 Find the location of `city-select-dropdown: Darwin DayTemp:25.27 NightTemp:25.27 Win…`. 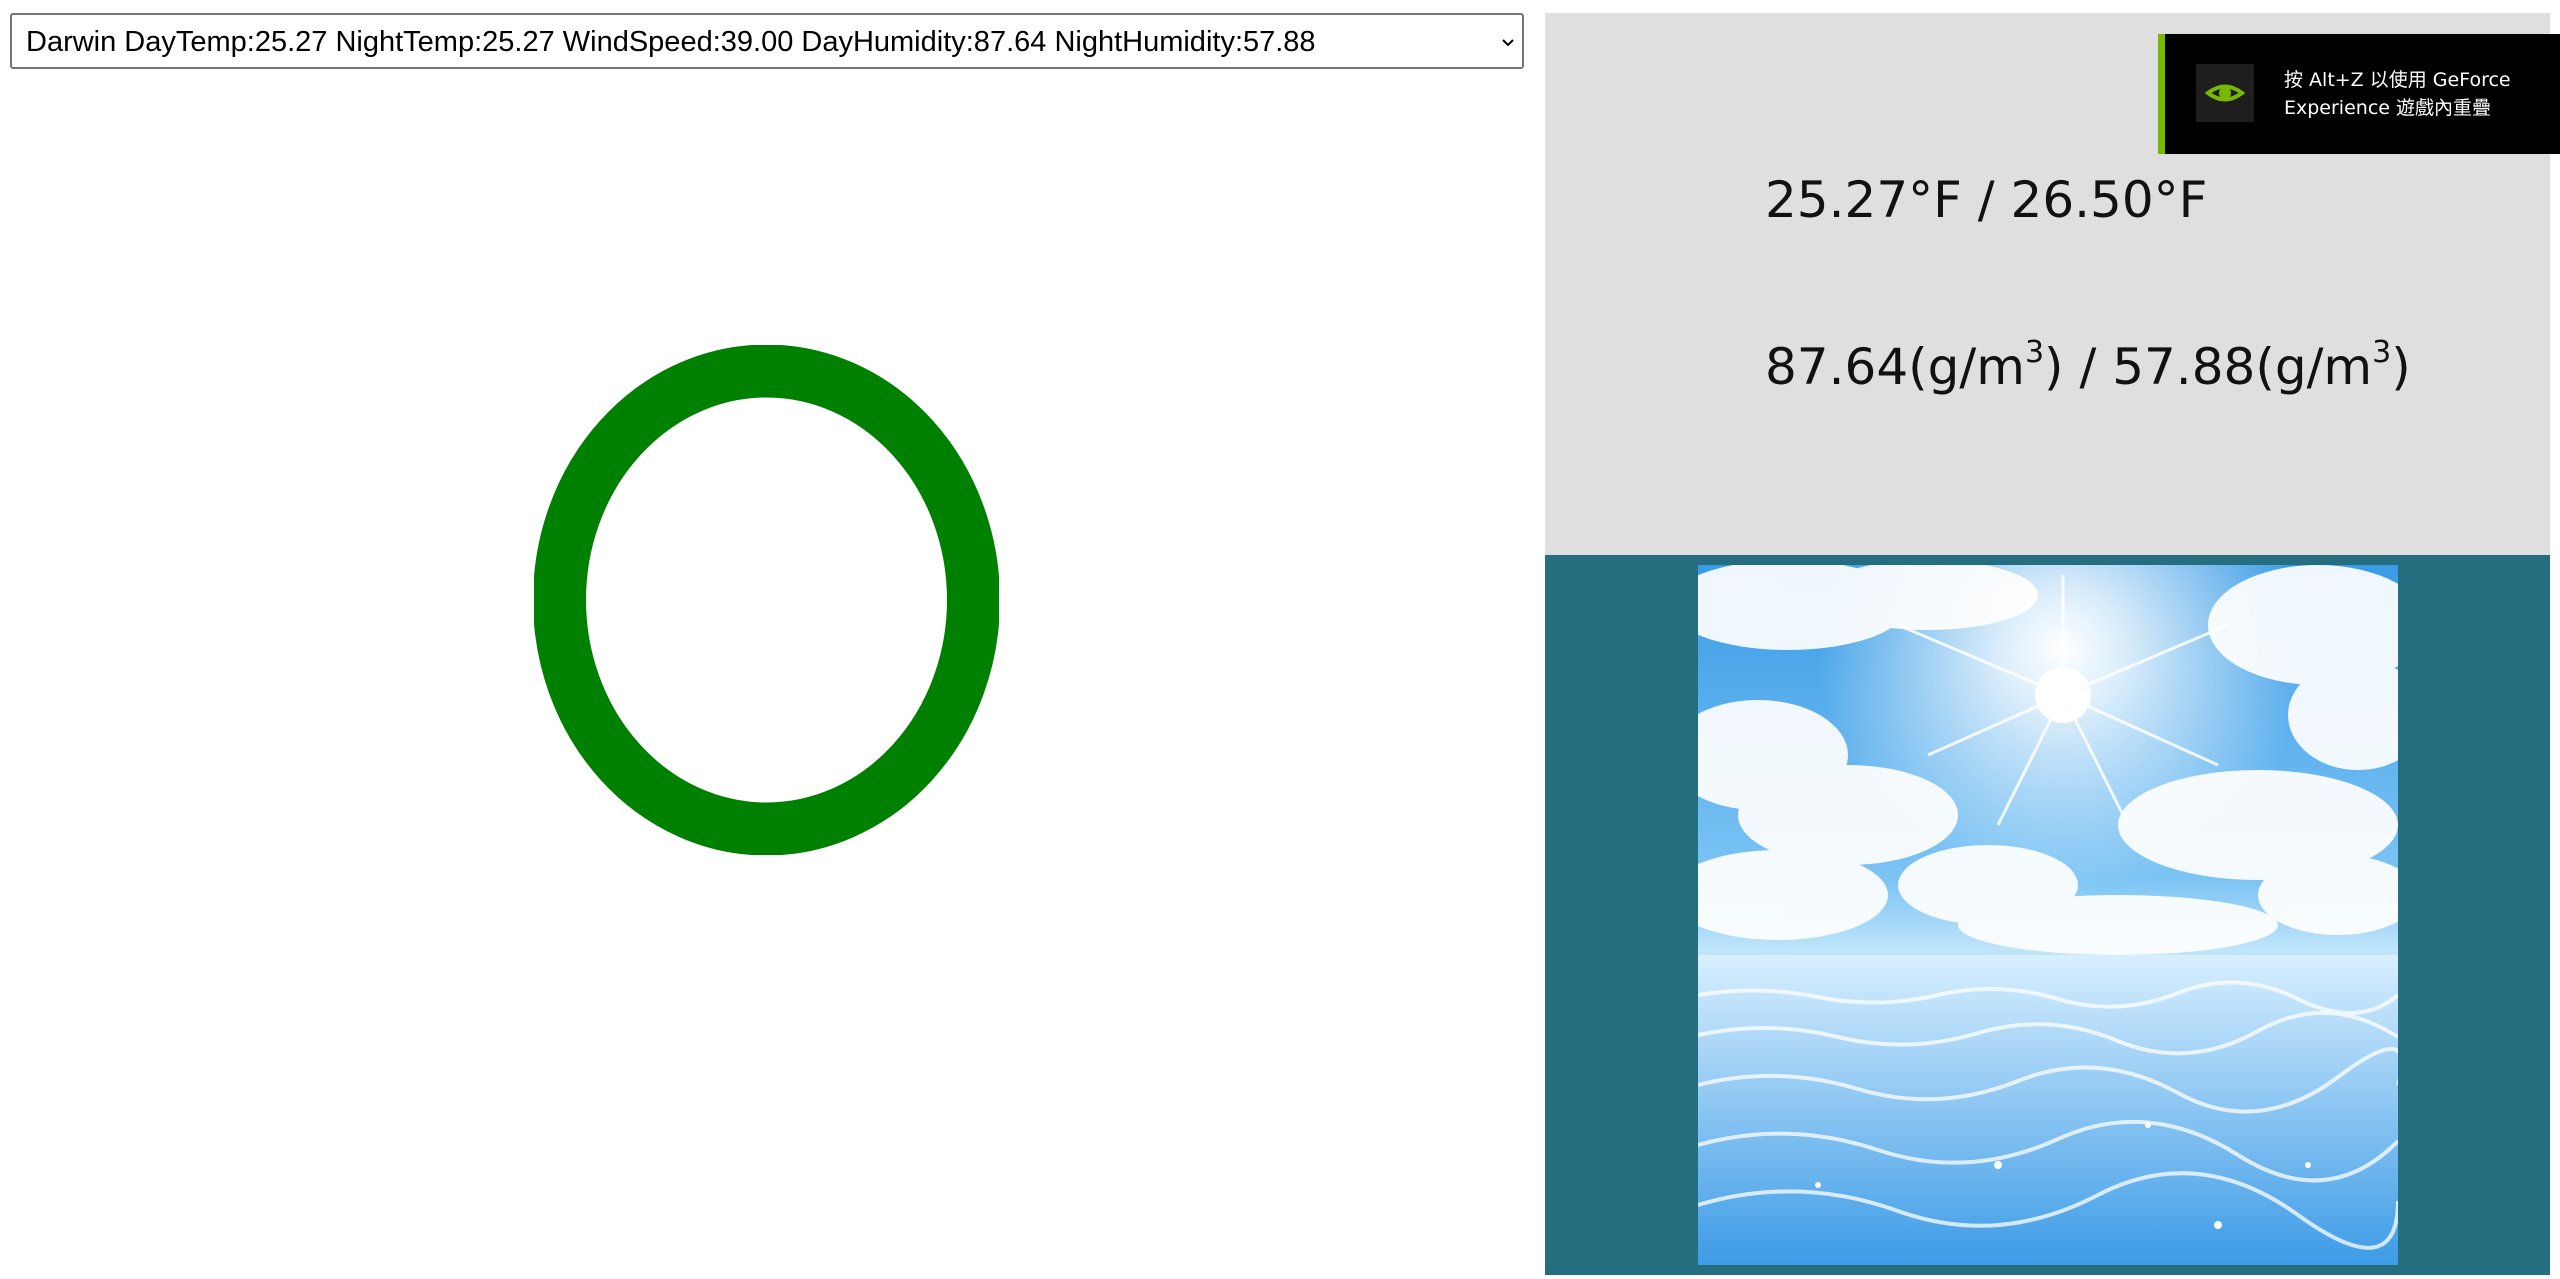

city-select-dropdown: Darwin DayTemp:25.27 NightTemp:25.27 Win… is located at coordinates (767, 41).